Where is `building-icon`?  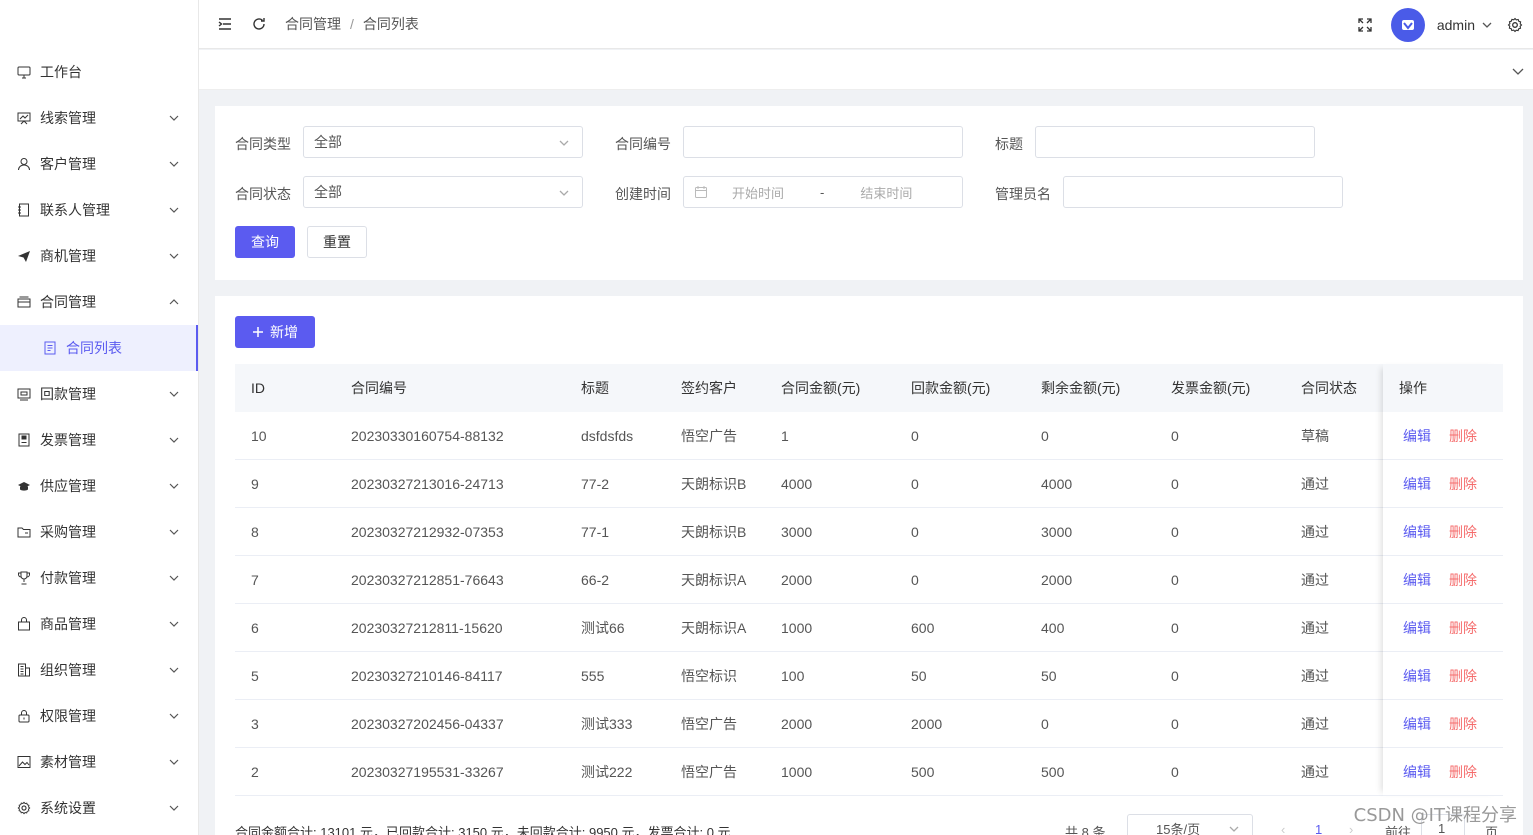 building-icon is located at coordinates (24, 670).